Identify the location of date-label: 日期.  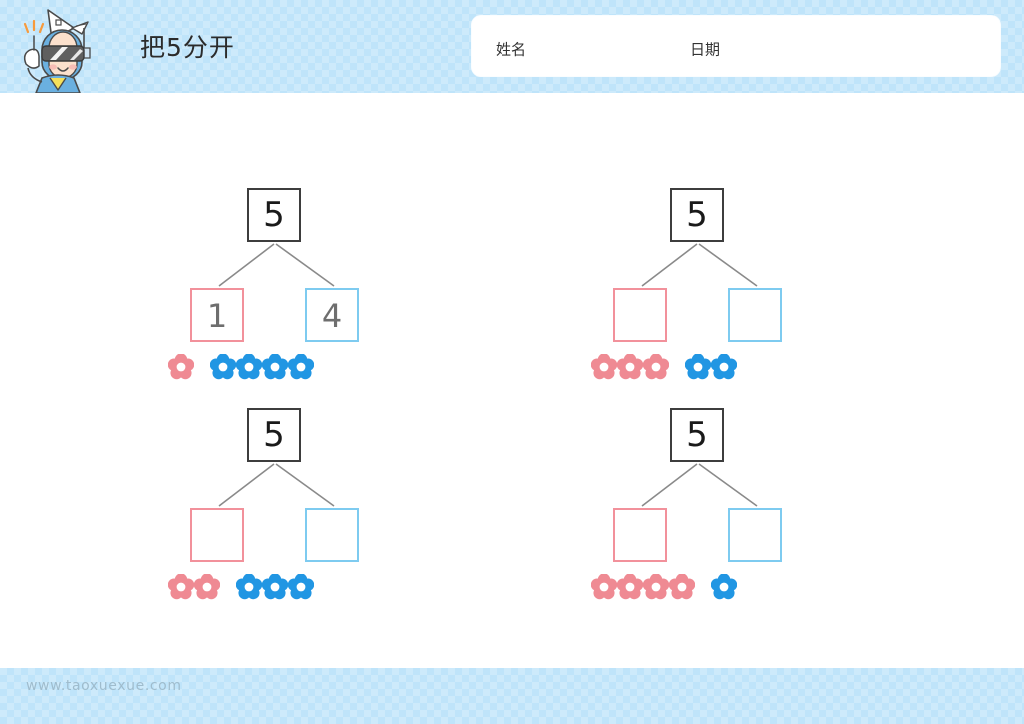
(705, 49).